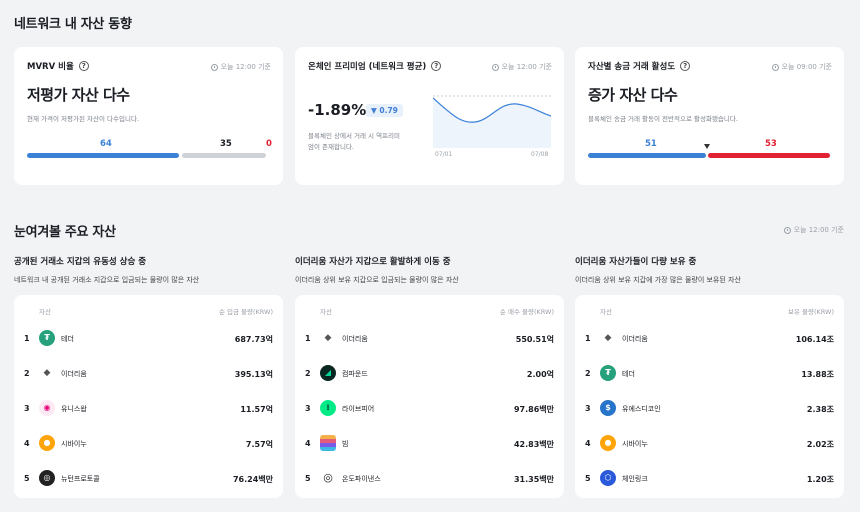 This screenshot has width=860, height=512. Describe the element at coordinates (148, 409) in the screenshot. I see `table-row: 3 ◉ 유니스왑 11.57억` at that location.